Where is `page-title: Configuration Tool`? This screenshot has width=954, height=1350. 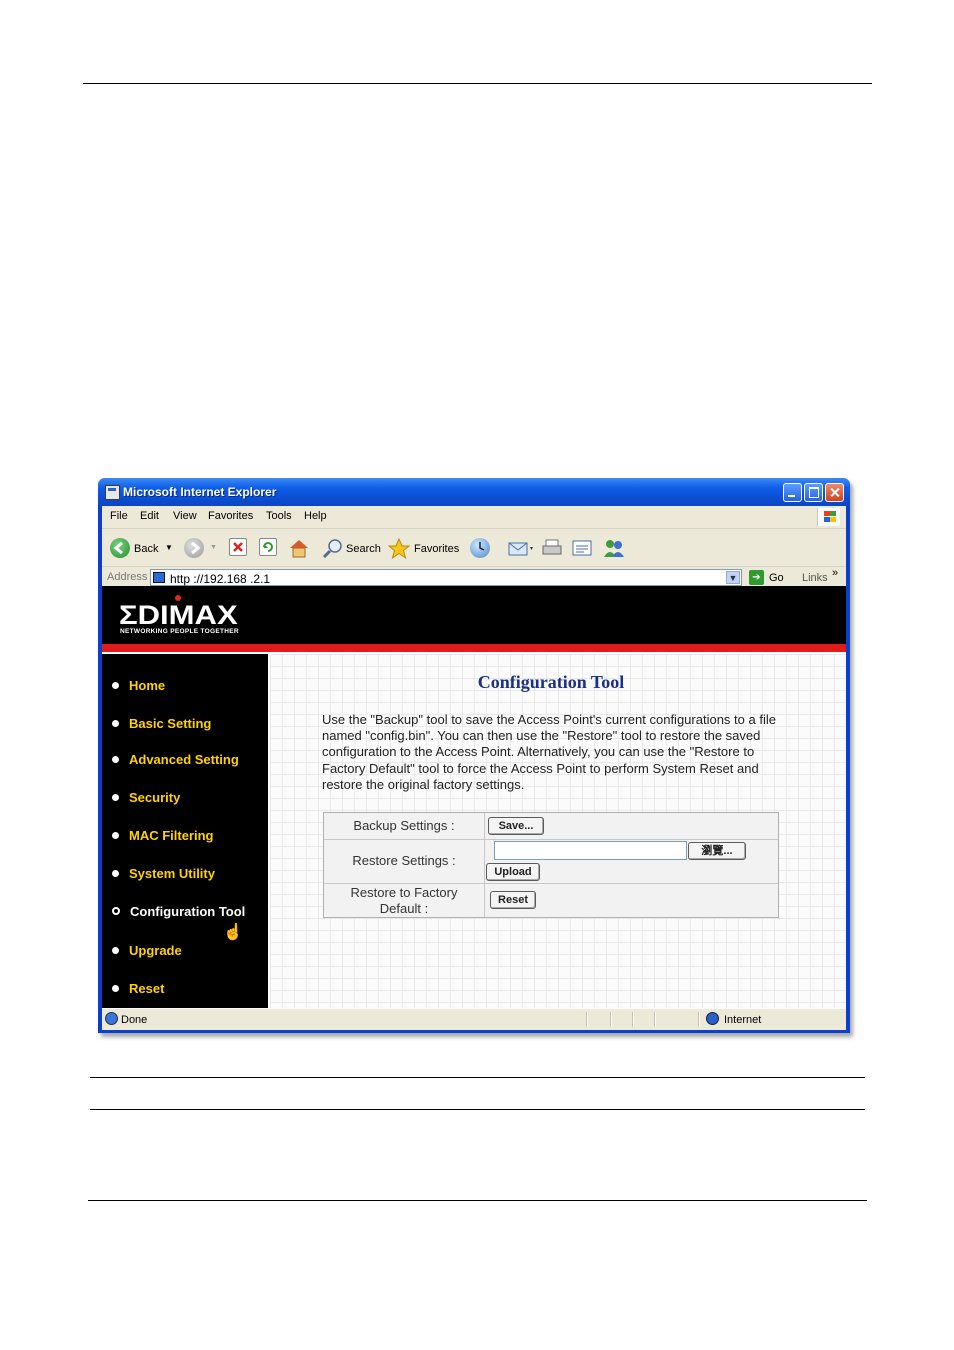 page-title: Configuration Tool is located at coordinates (551, 682).